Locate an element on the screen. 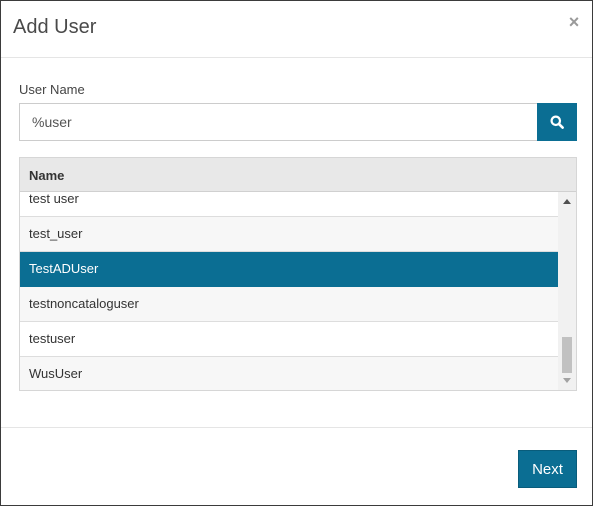 This screenshot has width=593, height=506. scroll-up-arrow-icon is located at coordinates (567, 201).